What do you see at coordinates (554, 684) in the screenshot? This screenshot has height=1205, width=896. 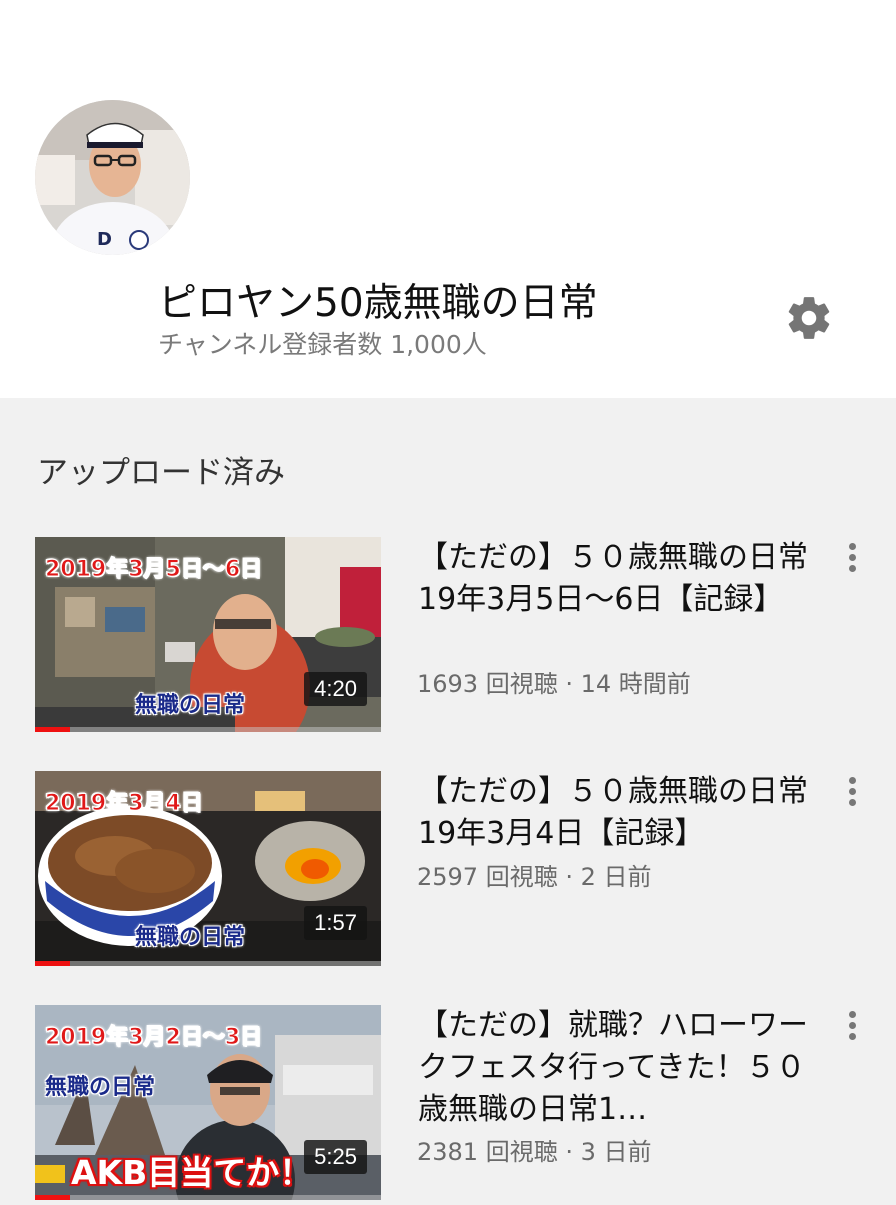 I see `video-meta: 1693 回視聴 · 14 時間前` at bounding box center [554, 684].